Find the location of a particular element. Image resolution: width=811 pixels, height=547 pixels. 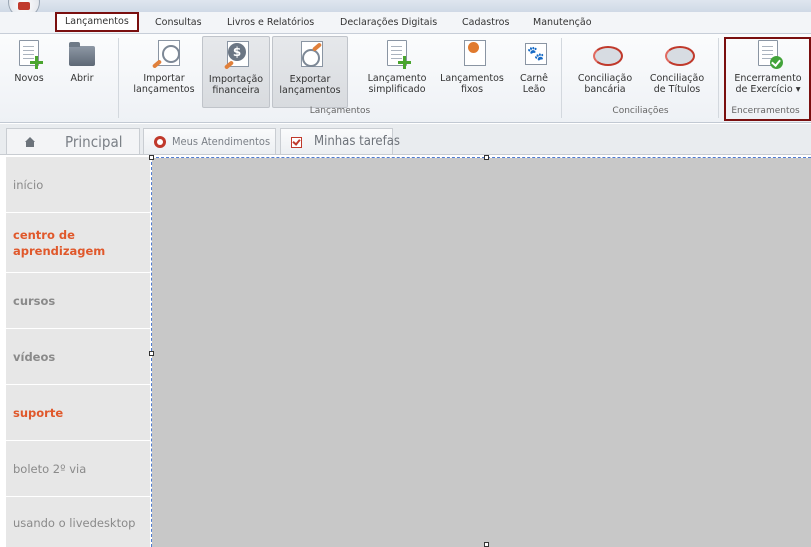

selection-border-top is located at coordinates (481, 157).